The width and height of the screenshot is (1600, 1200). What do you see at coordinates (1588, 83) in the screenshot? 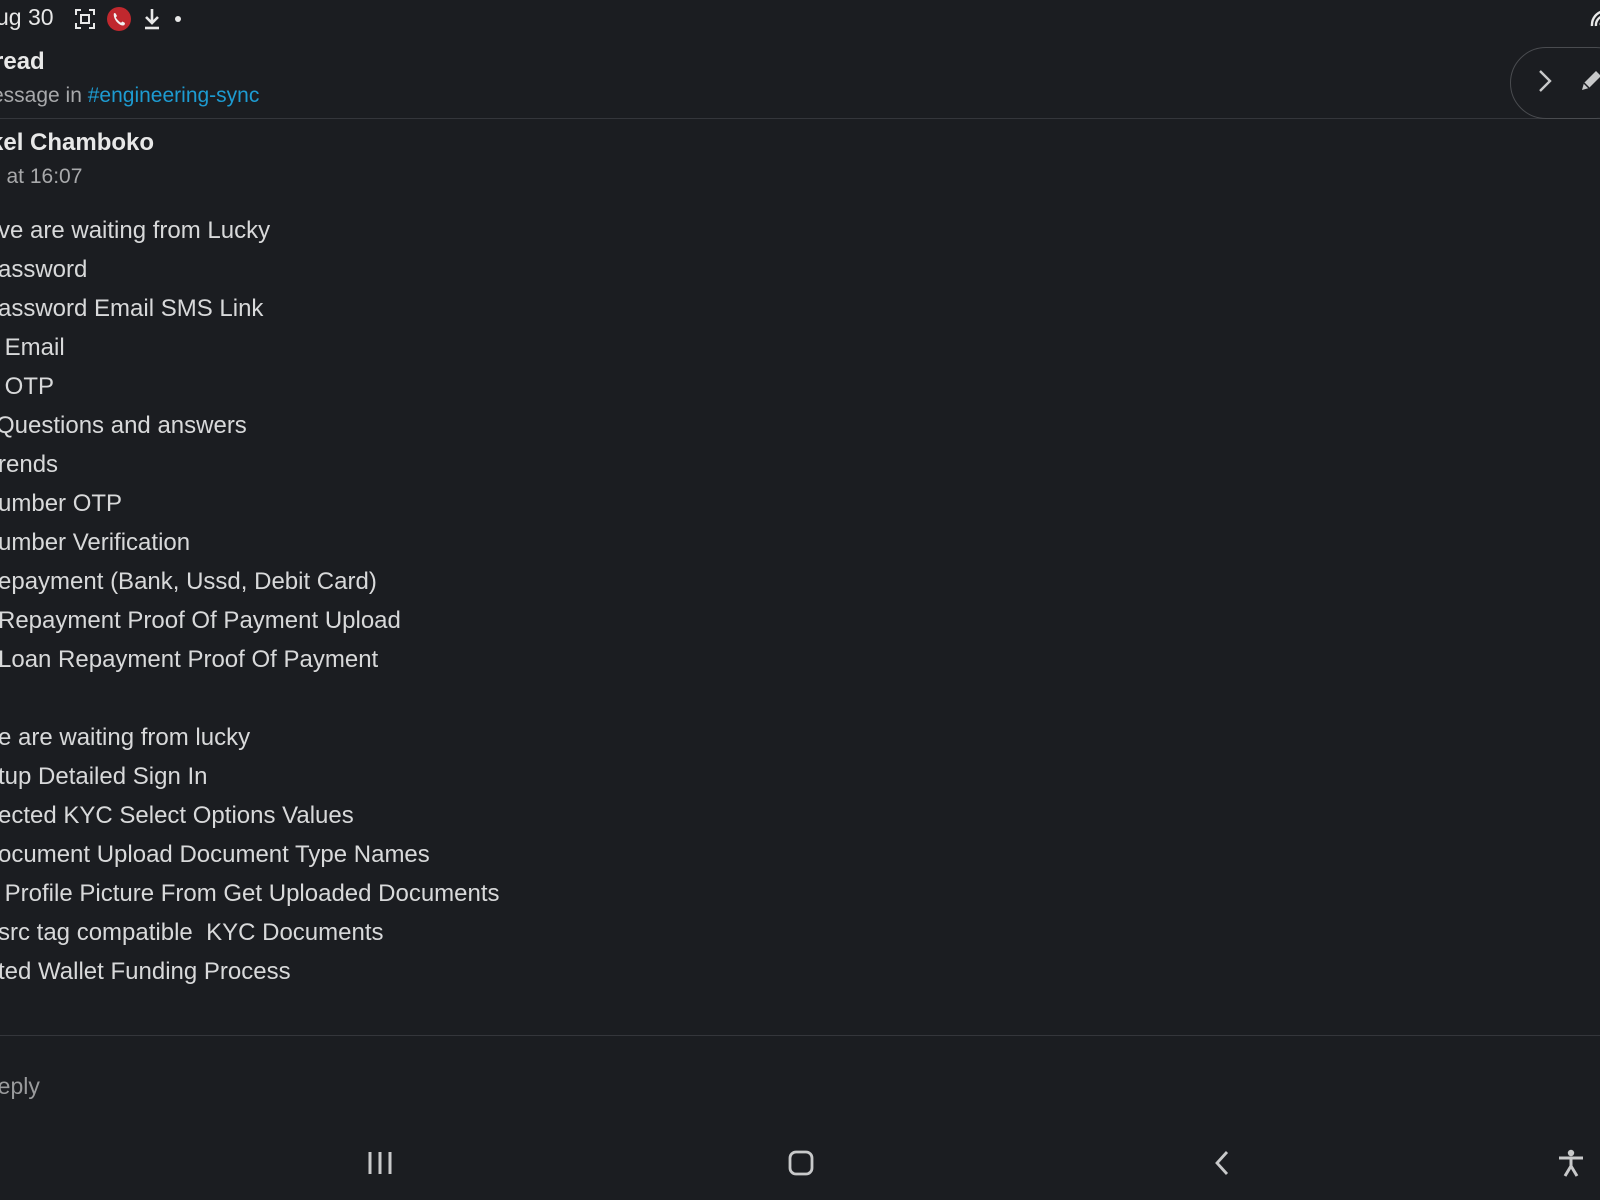
I see `edit-icon` at bounding box center [1588, 83].